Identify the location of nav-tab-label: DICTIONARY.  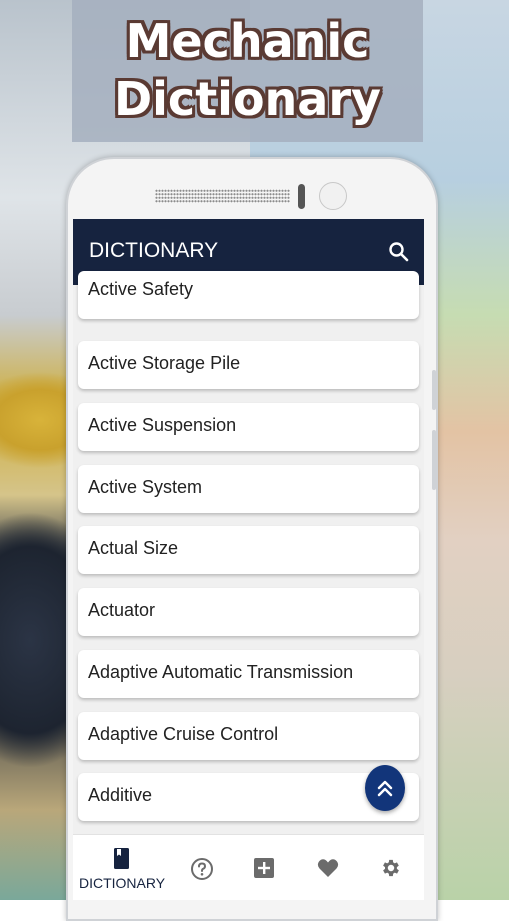
(122, 883).